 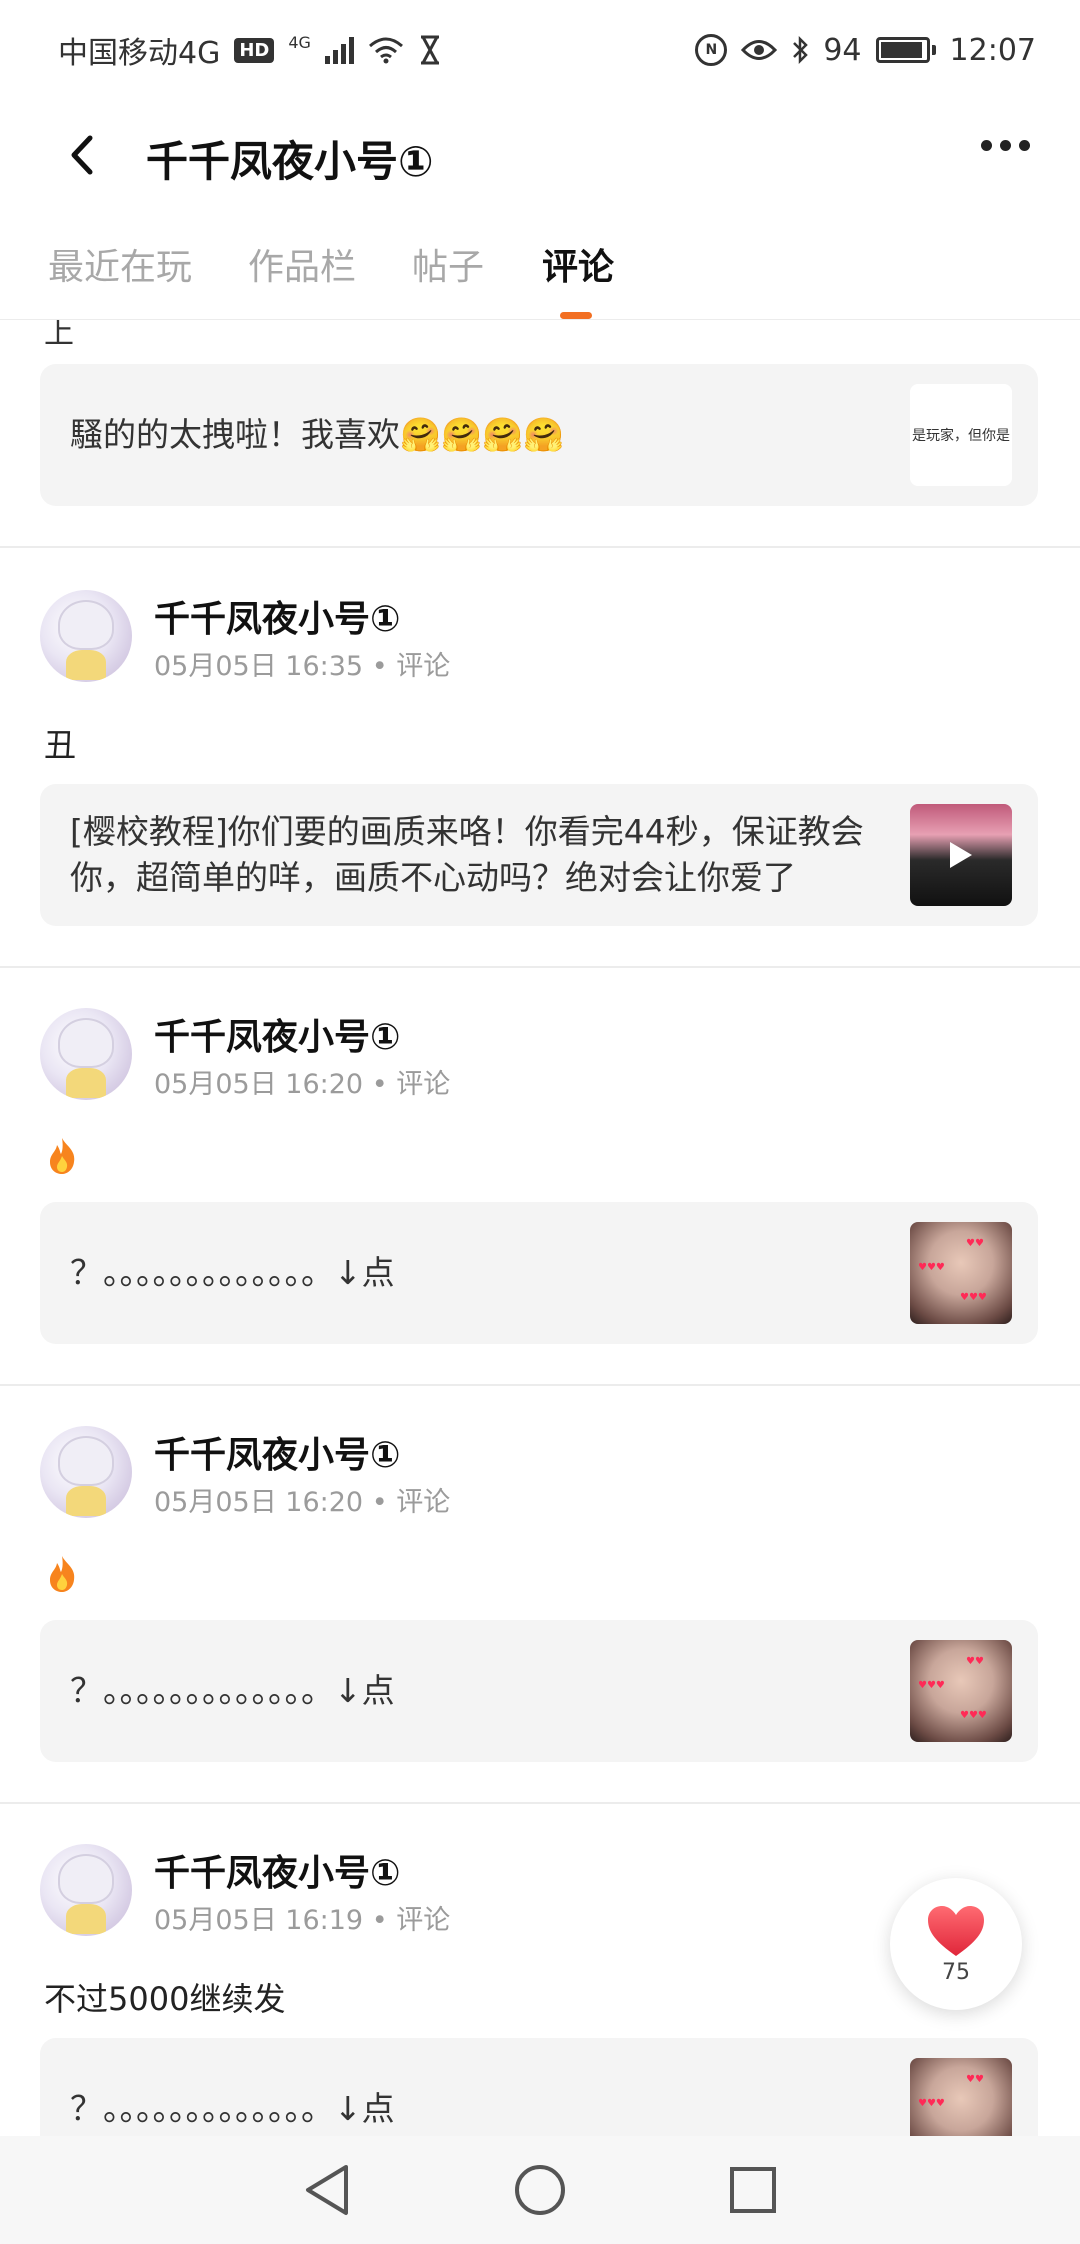 I want to click on page-title: 千千凤夜小号①, so click(x=290, y=161).